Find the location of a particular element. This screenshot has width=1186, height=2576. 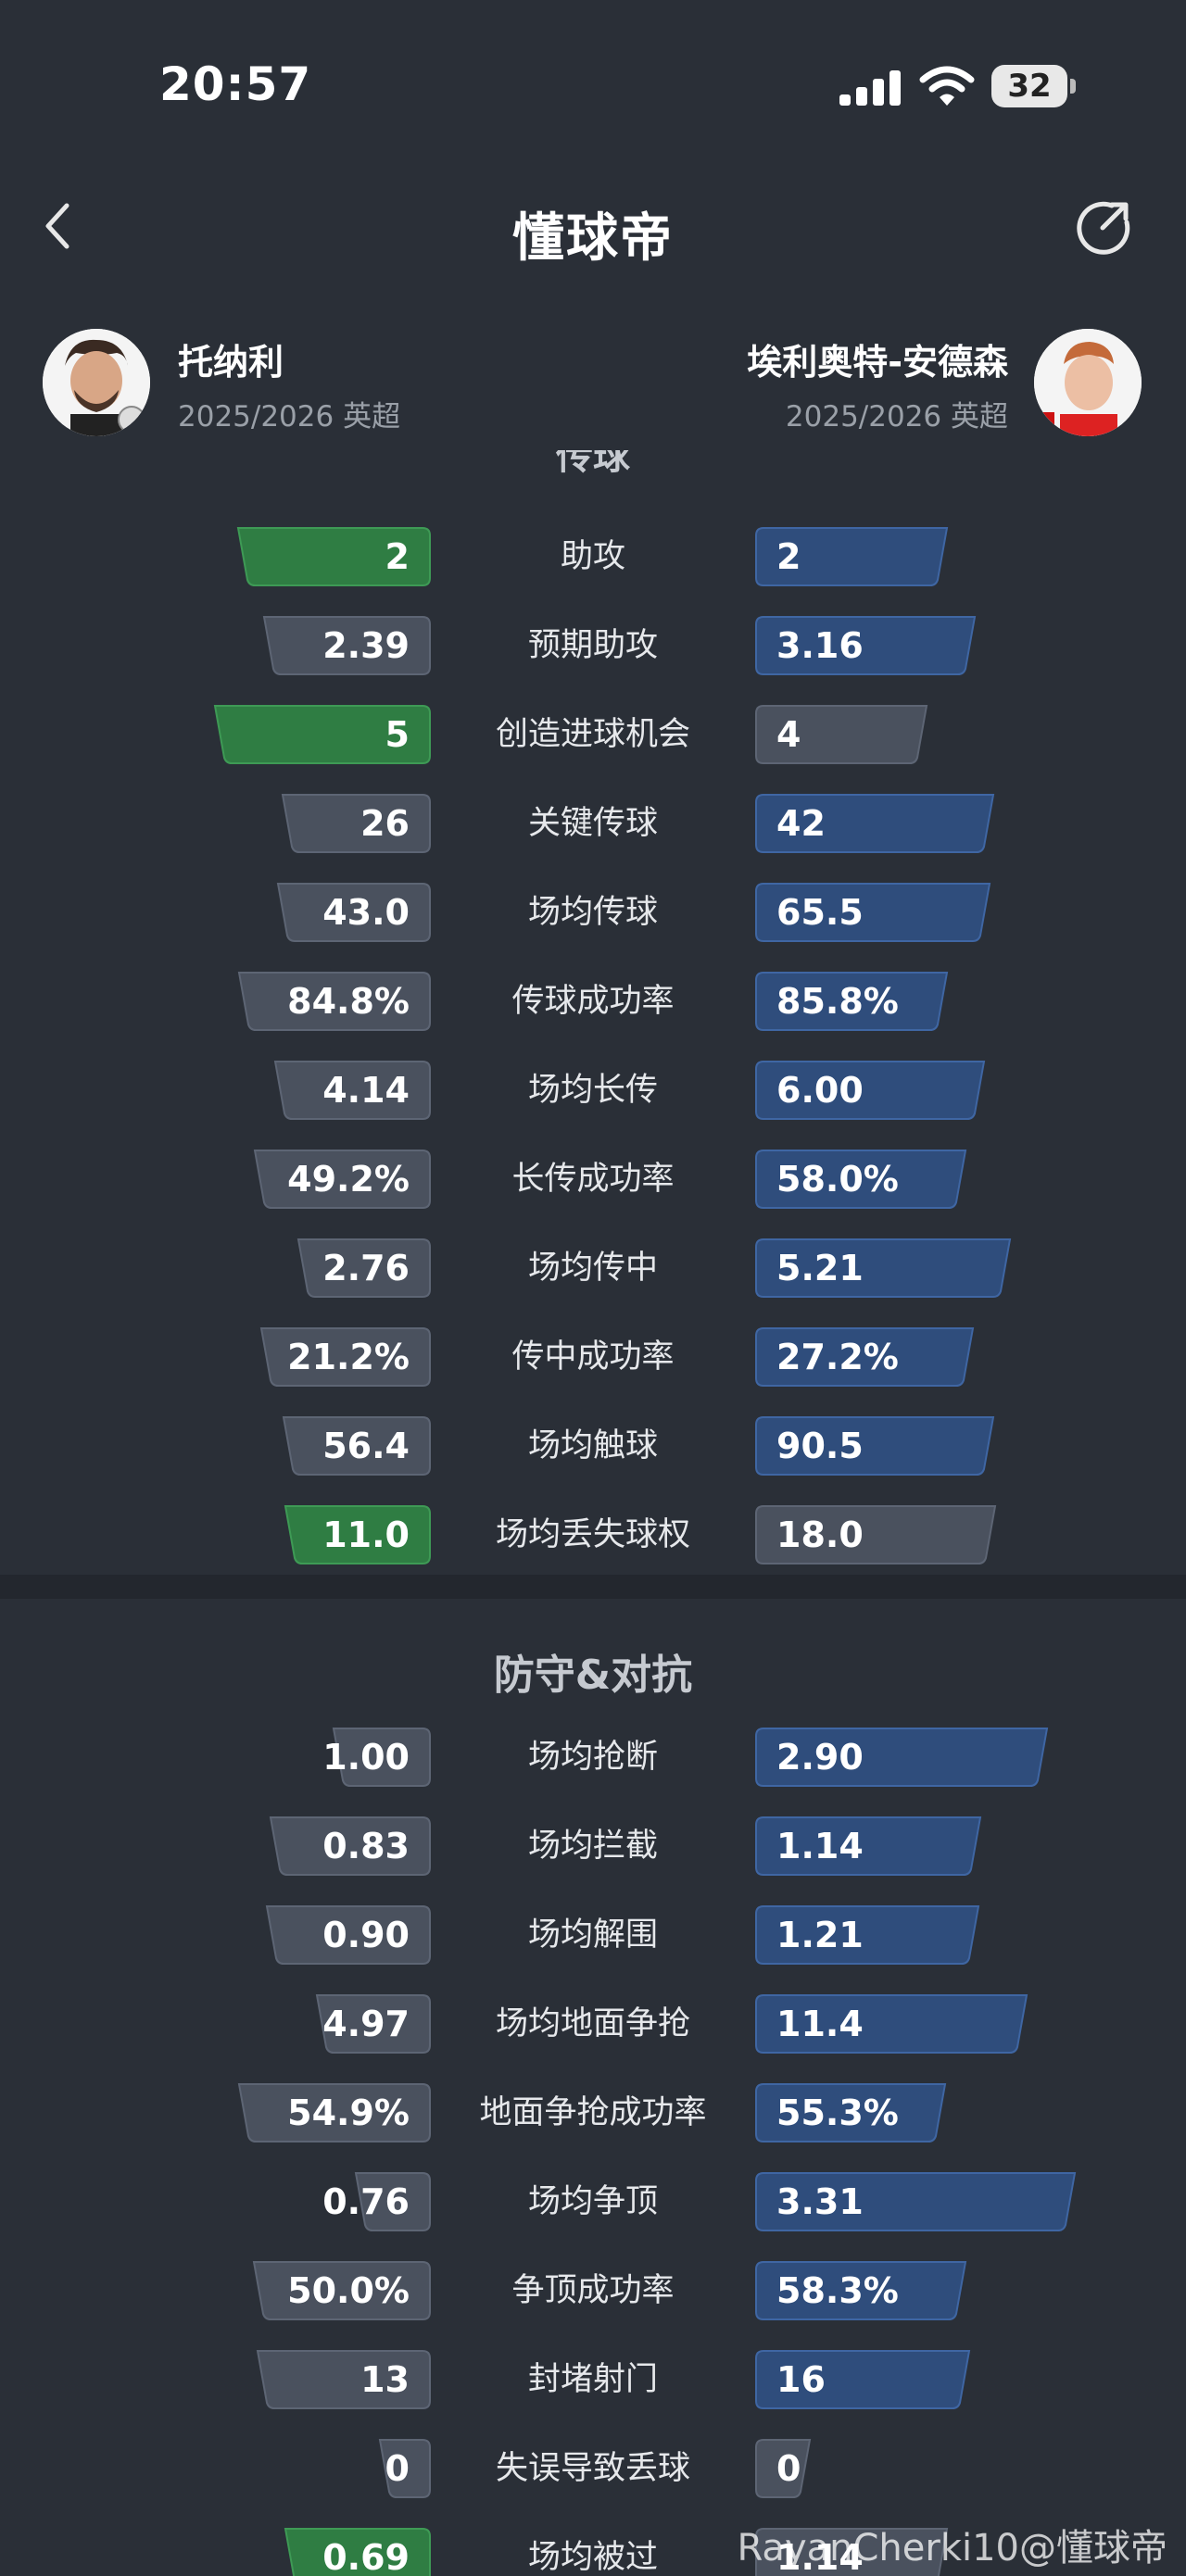

stat-bar-right: 6.00 is located at coordinates (871, 1090).